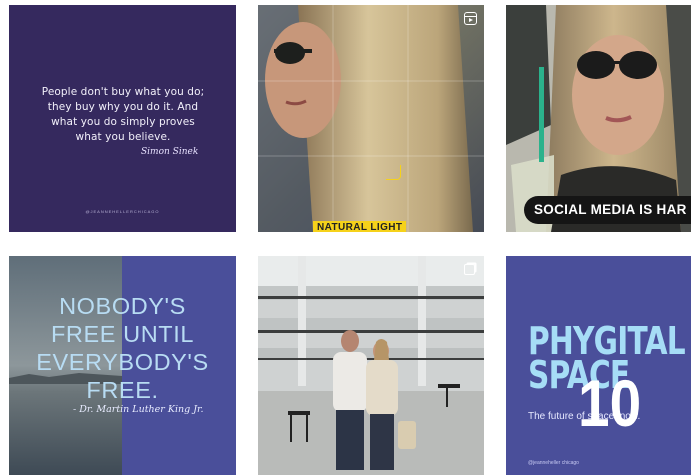 The height and width of the screenshot is (475, 691). I want to click on nobody-line-1: NOBODY'S, so click(122, 306).